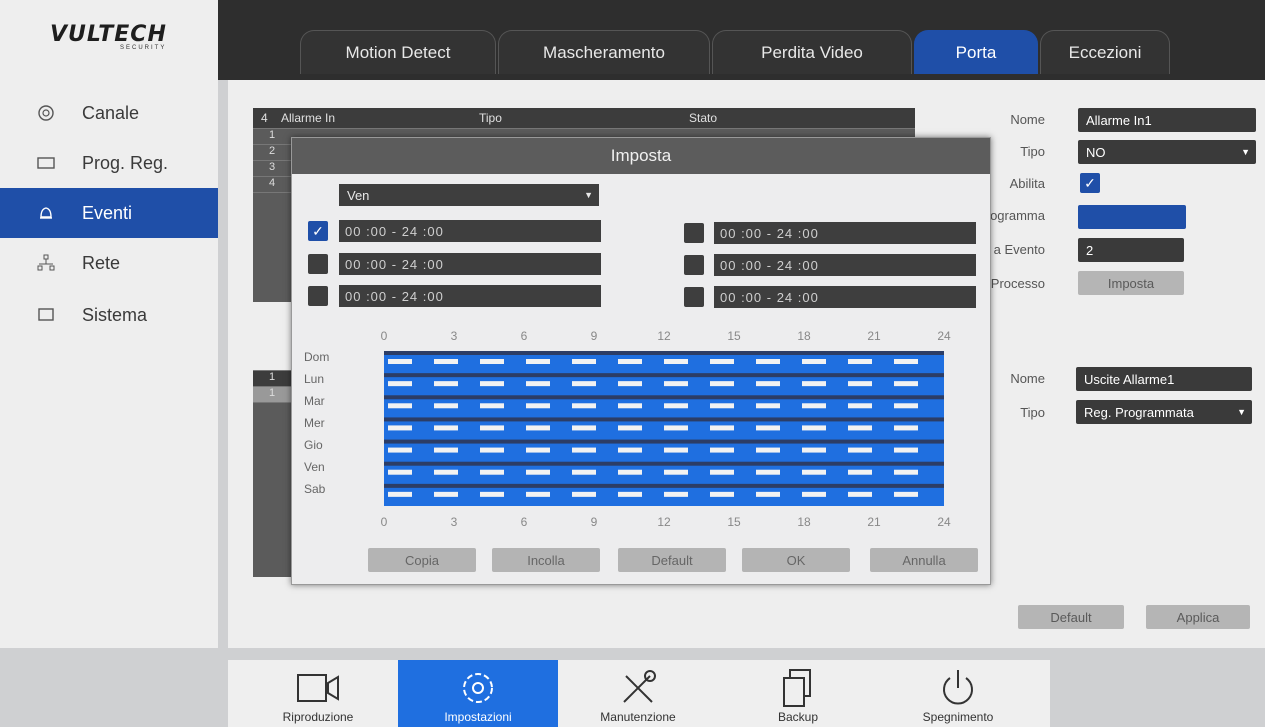  Describe the element at coordinates (672, 560) in the screenshot. I see `default-dialog-button: Default` at that location.